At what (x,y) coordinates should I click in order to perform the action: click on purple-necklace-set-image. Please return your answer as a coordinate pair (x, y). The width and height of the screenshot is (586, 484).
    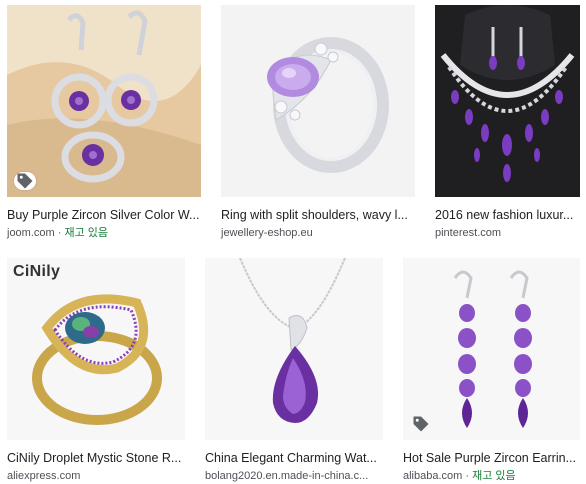
    Looking at the image, I should click on (507, 101).